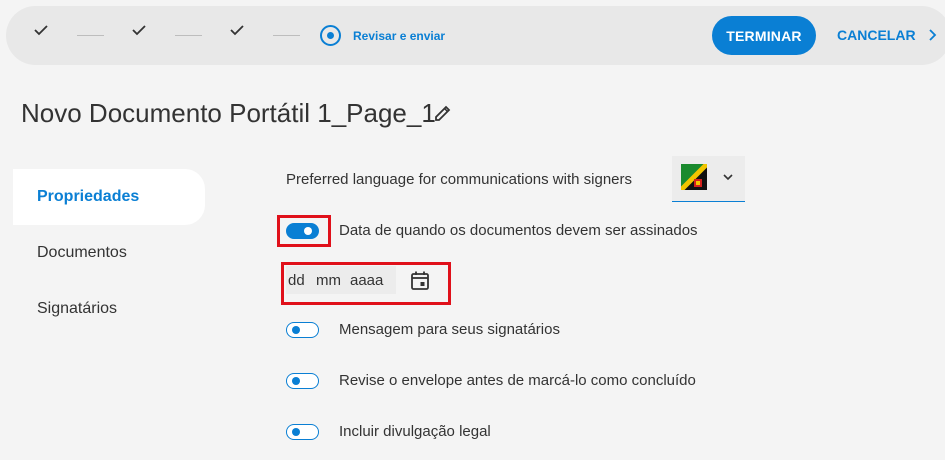 The width and height of the screenshot is (945, 460). Describe the element at coordinates (296, 280) in the screenshot. I see `date-day-segment: dd` at that location.